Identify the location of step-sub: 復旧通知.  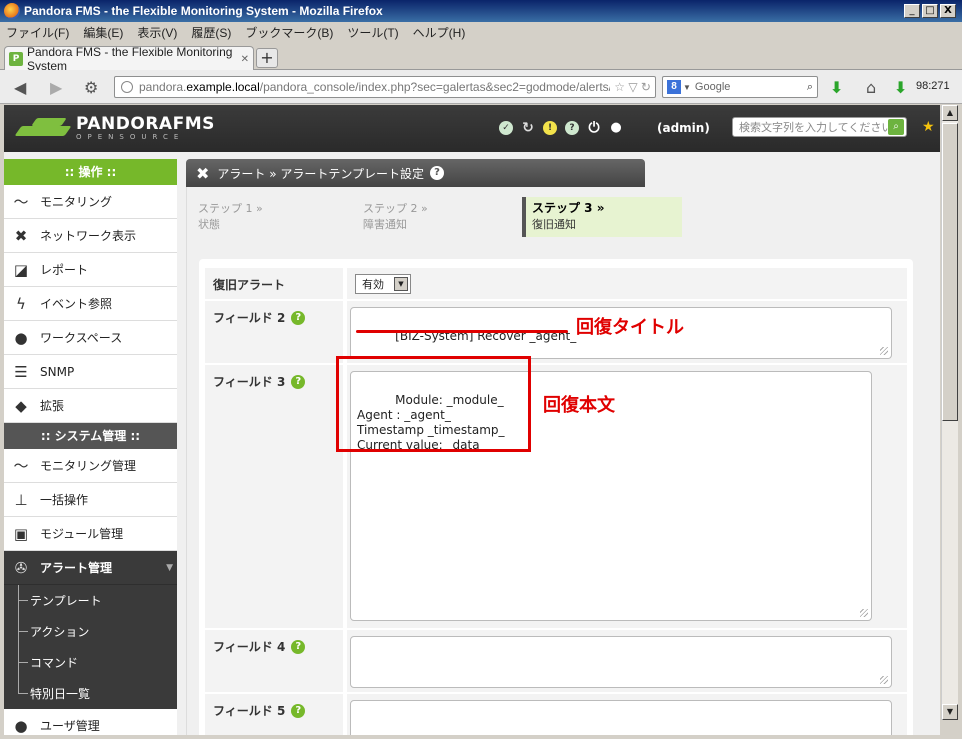
(554, 224).